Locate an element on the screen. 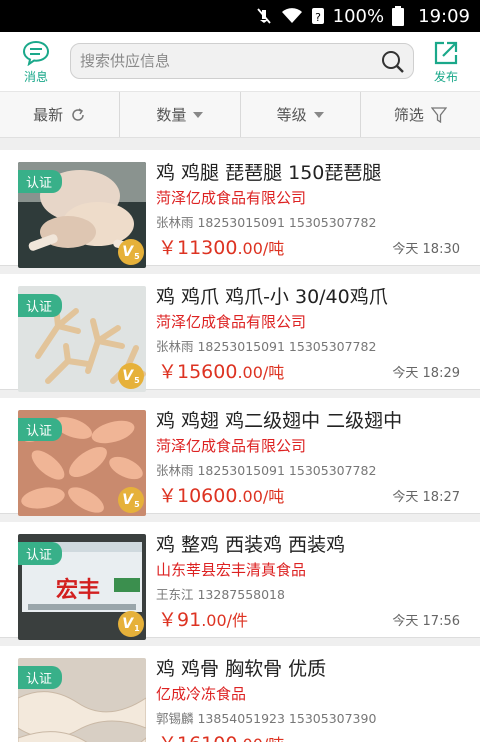 The height and width of the screenshot is (750, 480). wifi-icon is located at coordinates (292, 16).